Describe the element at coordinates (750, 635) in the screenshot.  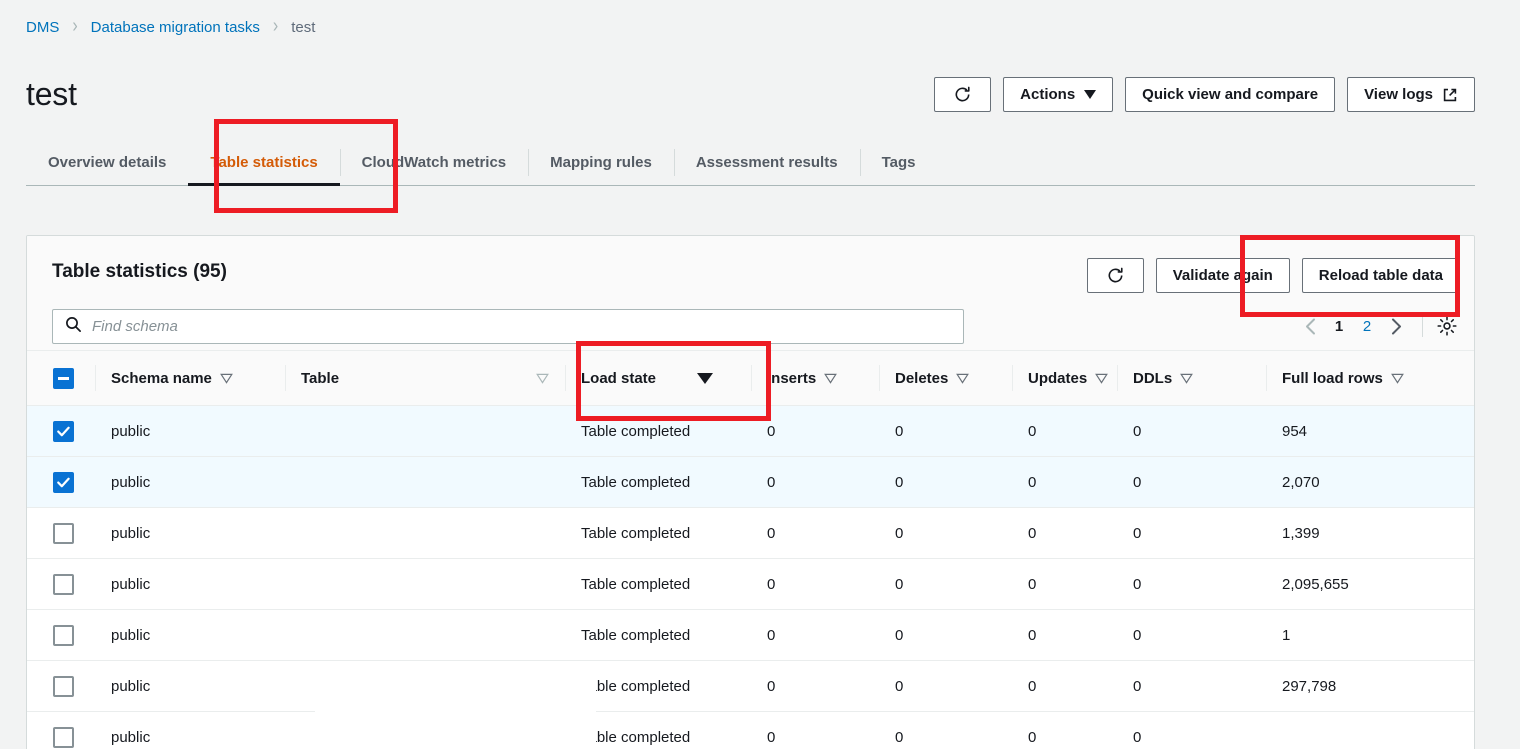
I see `table-row: public Table completed 0 0 0 0 1` at that location.